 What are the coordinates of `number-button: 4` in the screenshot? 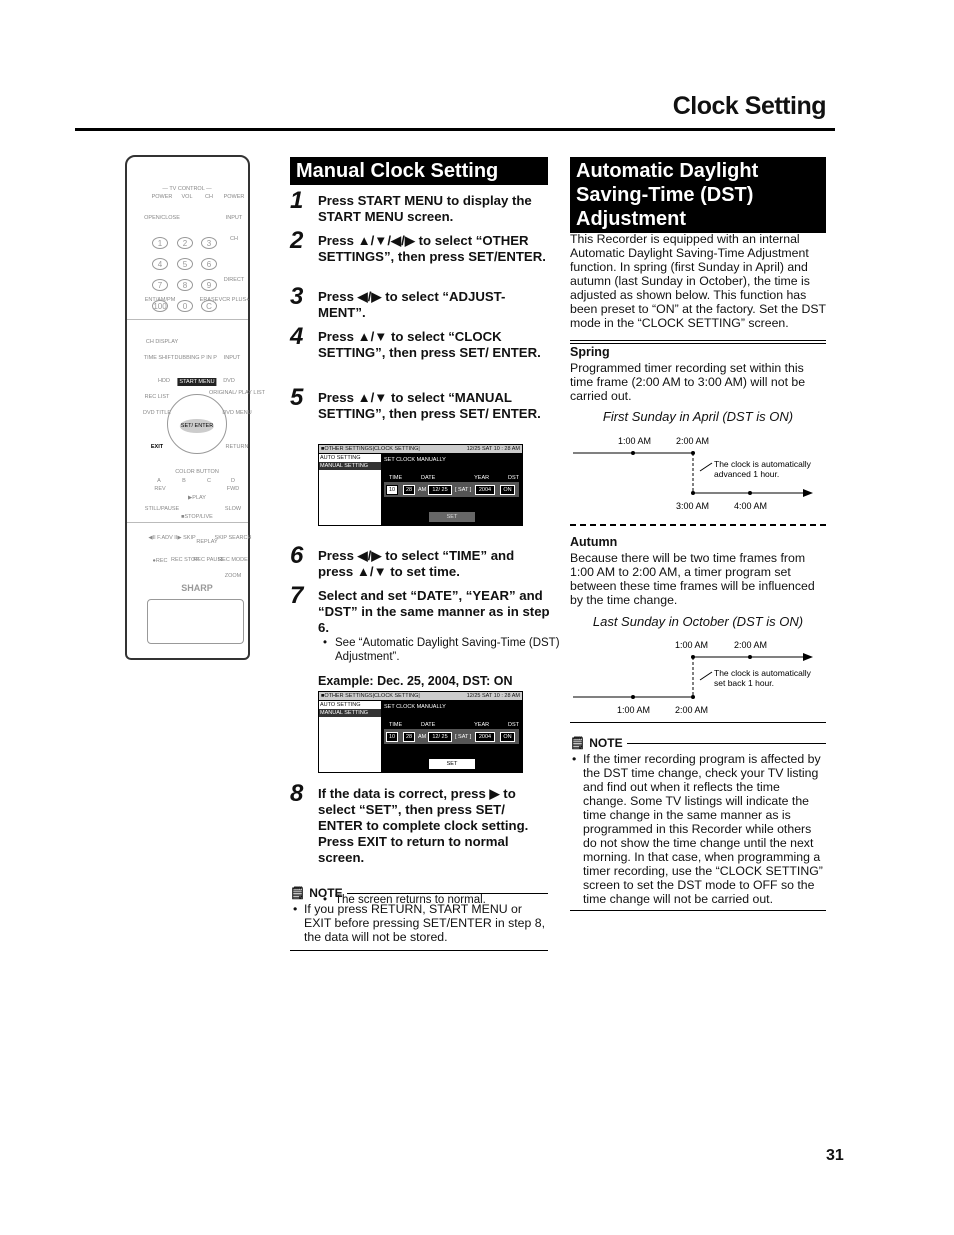 It's located at (160, 264).